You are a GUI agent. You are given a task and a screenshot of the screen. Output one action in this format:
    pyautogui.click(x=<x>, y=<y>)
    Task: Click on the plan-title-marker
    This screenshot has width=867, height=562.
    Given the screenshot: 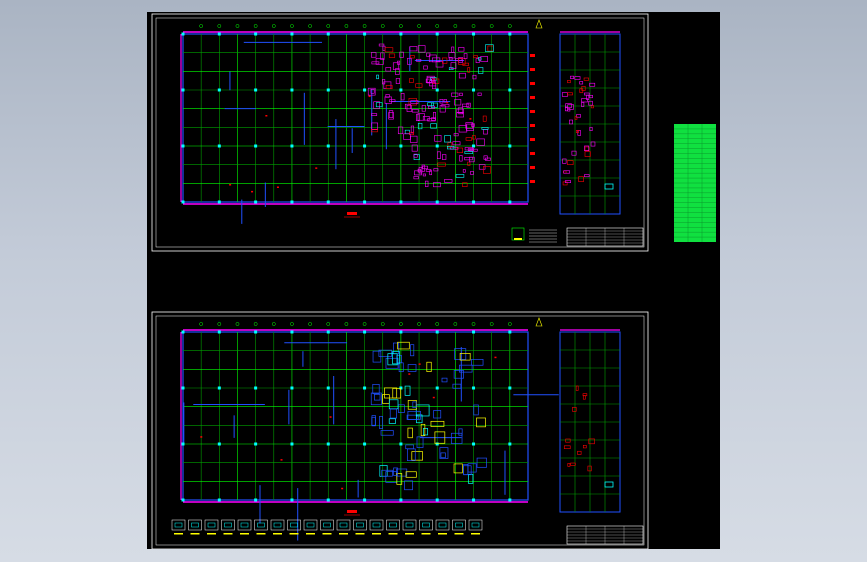 What is the action you would take?
    pyautogui.click(x=352, y=213)
    